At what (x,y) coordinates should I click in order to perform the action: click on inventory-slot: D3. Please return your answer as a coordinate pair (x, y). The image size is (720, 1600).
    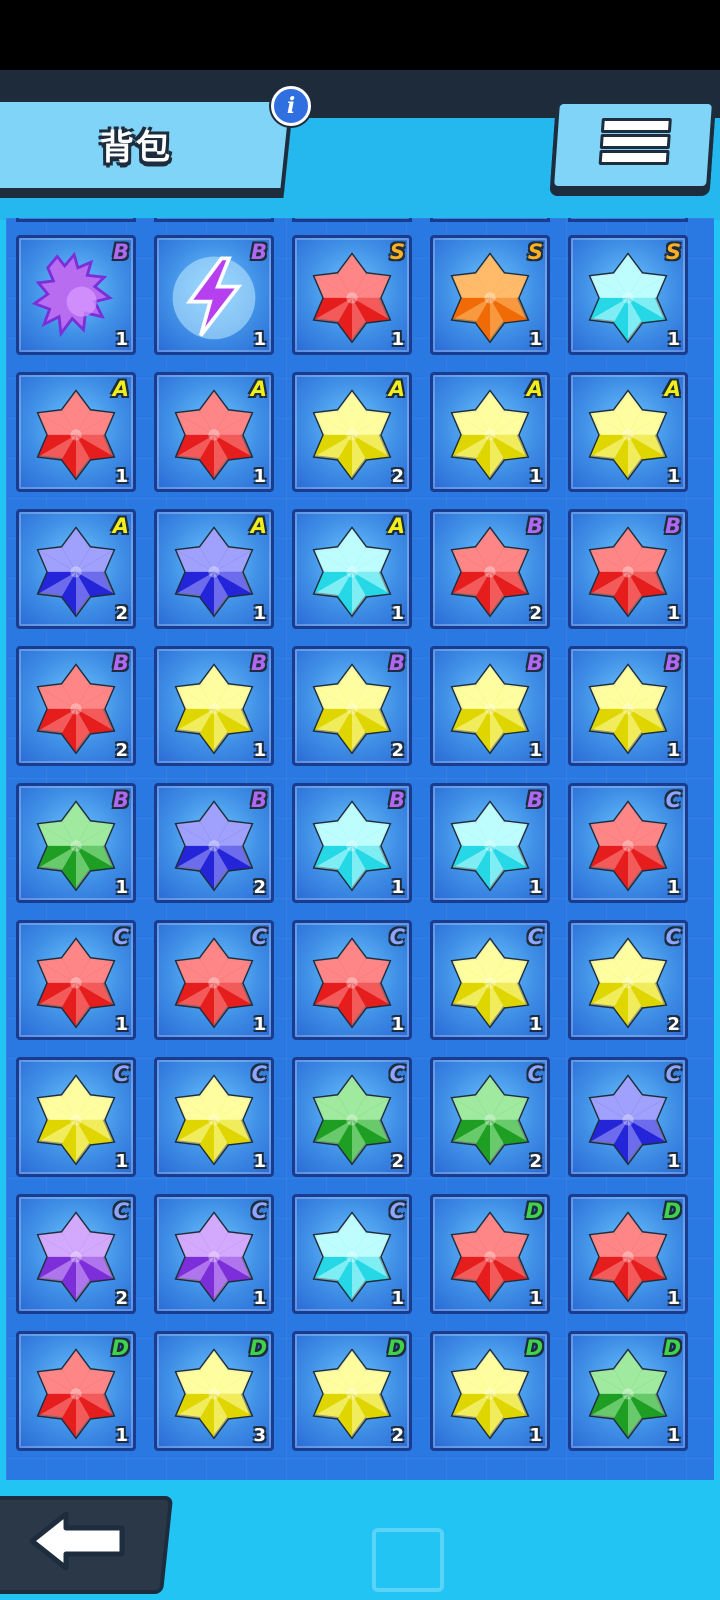
    Looking at the image, I should click on (214, 1391).